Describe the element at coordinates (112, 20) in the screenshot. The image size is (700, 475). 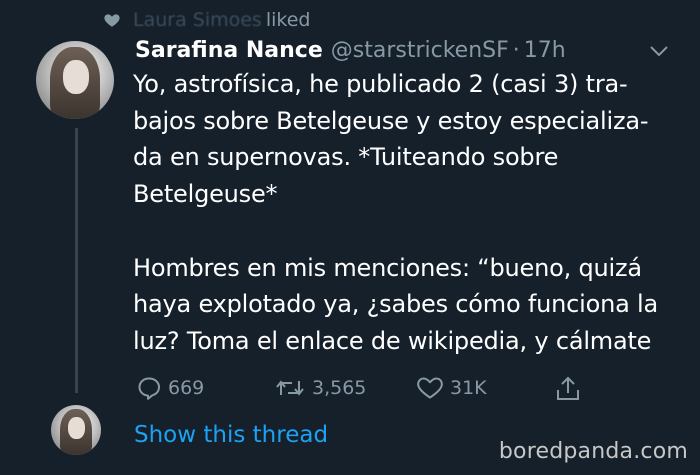
I see `heart-icon` at that location.